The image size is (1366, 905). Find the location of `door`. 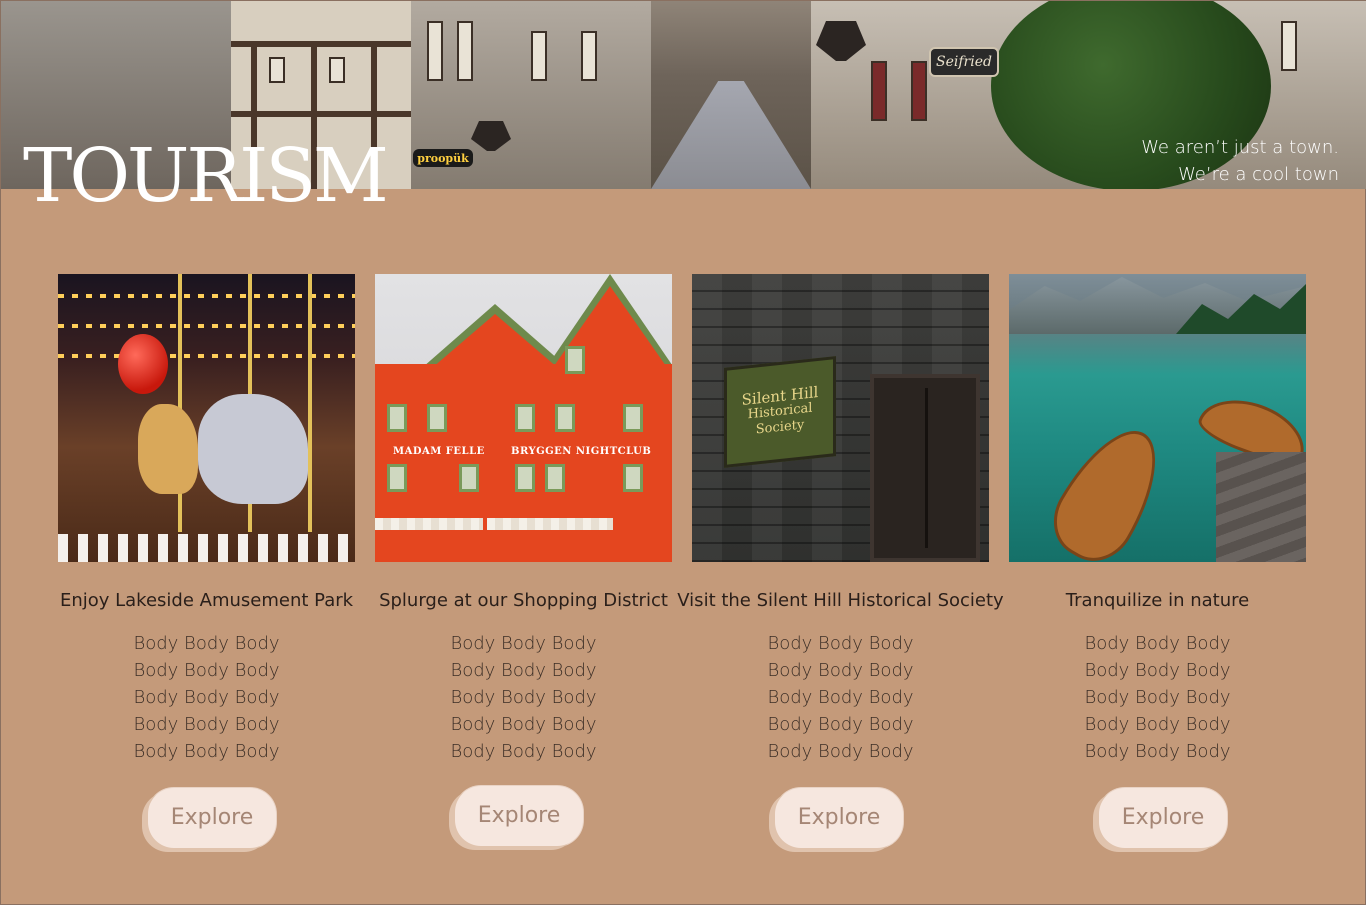

door is located at coordinates (925, 468).